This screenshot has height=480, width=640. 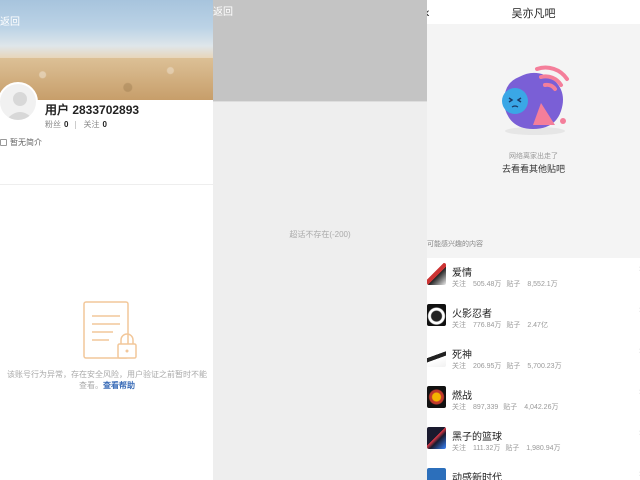 I want to click on followers-label: 粉丝, so click(x=53, y=124).